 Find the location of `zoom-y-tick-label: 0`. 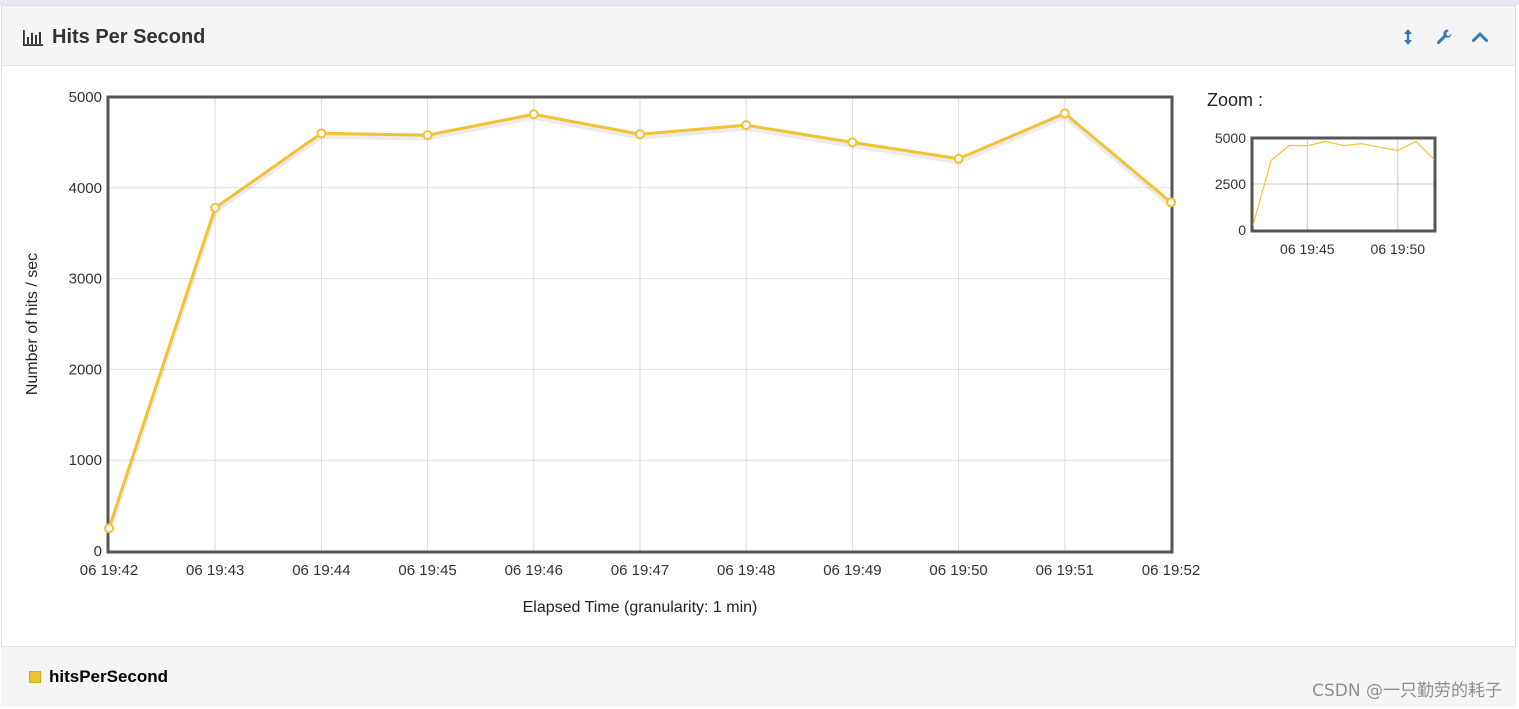

zoom-y-tick-label: 0 is located at coordinates (1242, 230).